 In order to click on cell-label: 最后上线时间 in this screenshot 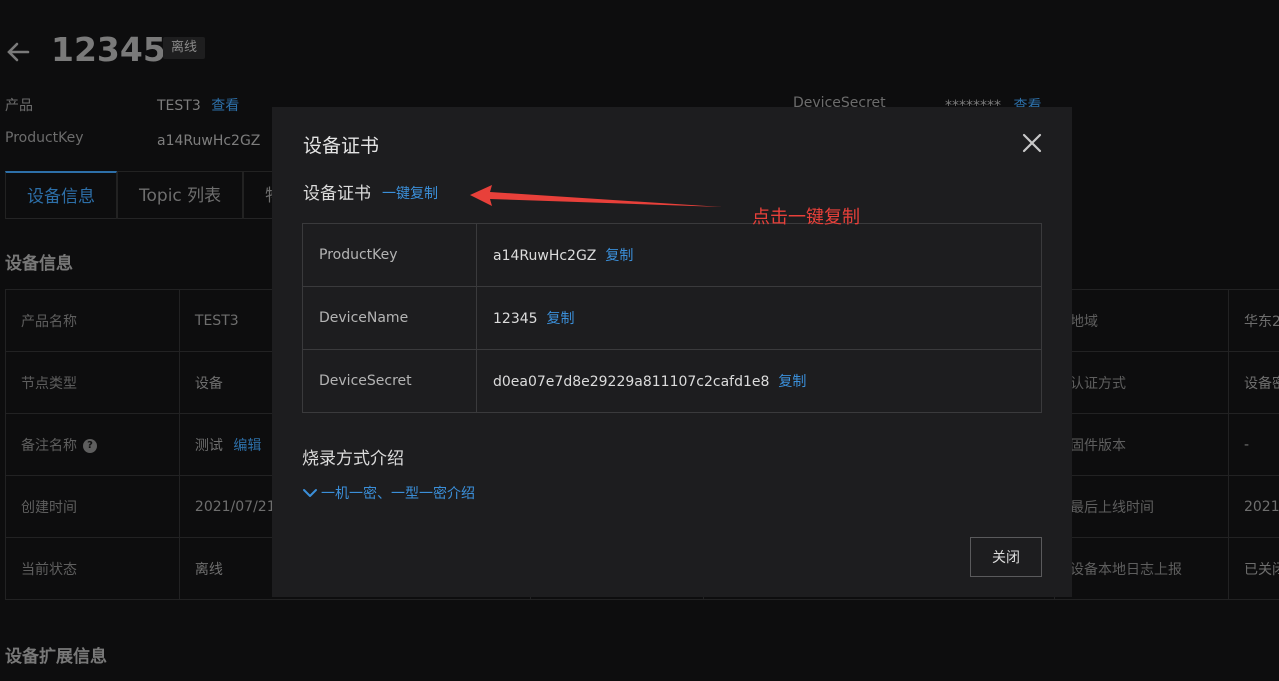, I will do `click(1141, 506)`.